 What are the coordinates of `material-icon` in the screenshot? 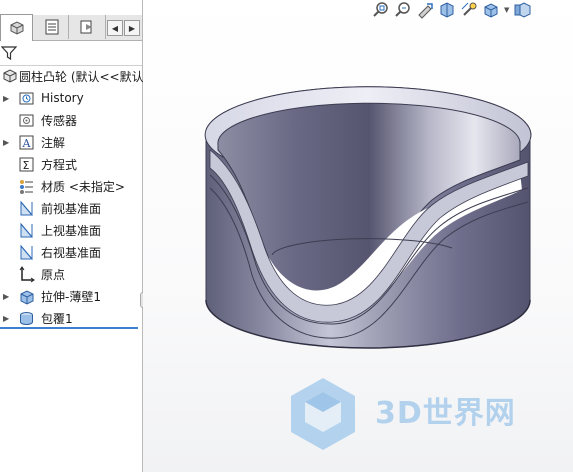 It's located at (26, 187).